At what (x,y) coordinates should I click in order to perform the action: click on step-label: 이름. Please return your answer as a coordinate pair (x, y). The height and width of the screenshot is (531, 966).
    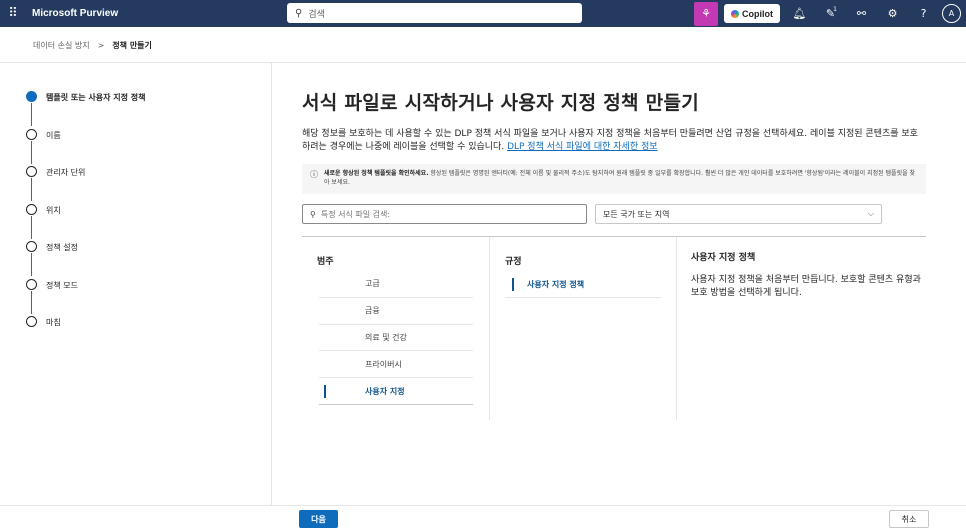
    Looking at the image, I should click on (53, 135).